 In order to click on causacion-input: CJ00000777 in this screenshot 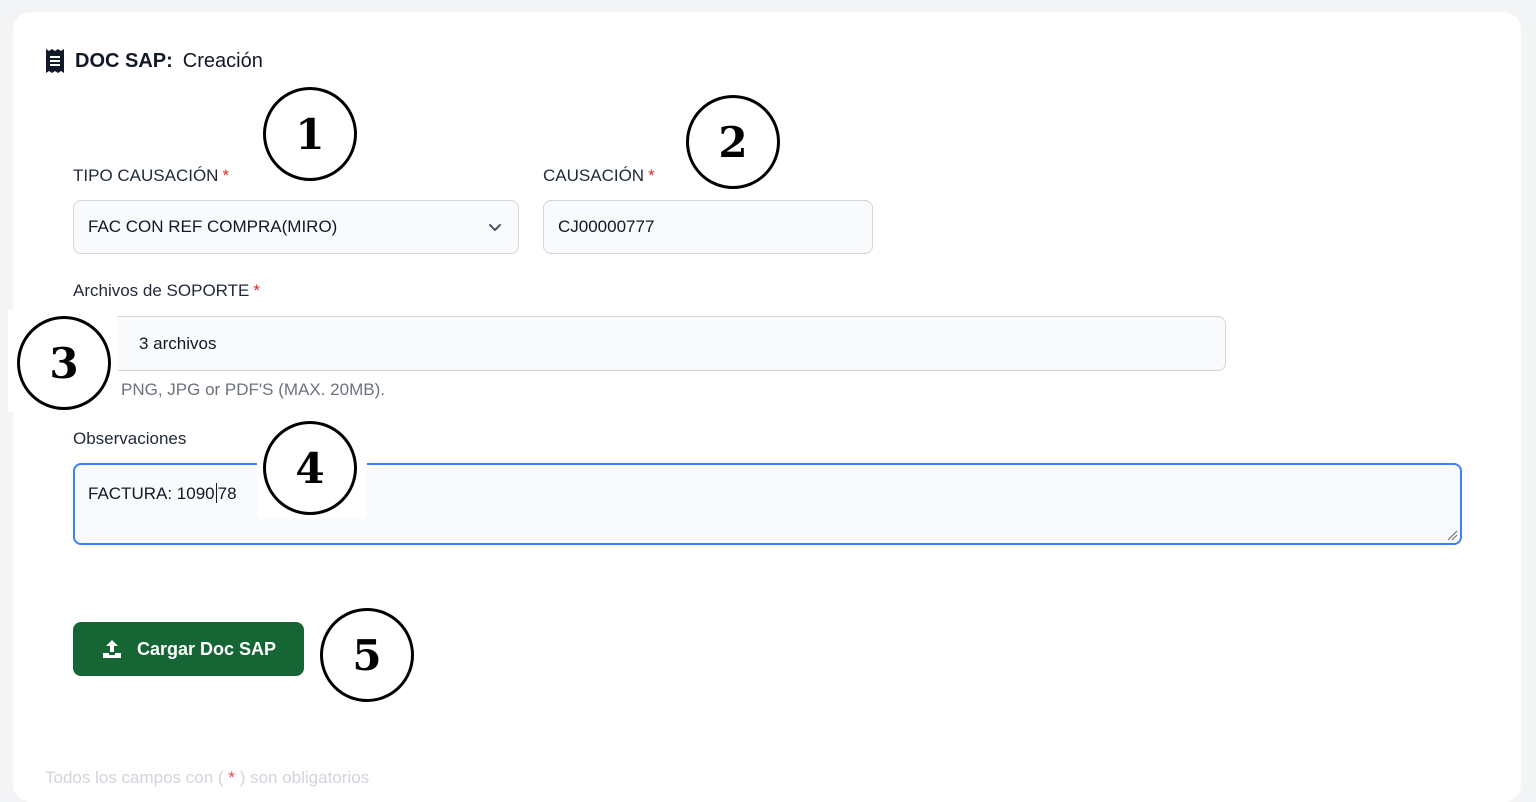, I will do `click(708, 227)`.